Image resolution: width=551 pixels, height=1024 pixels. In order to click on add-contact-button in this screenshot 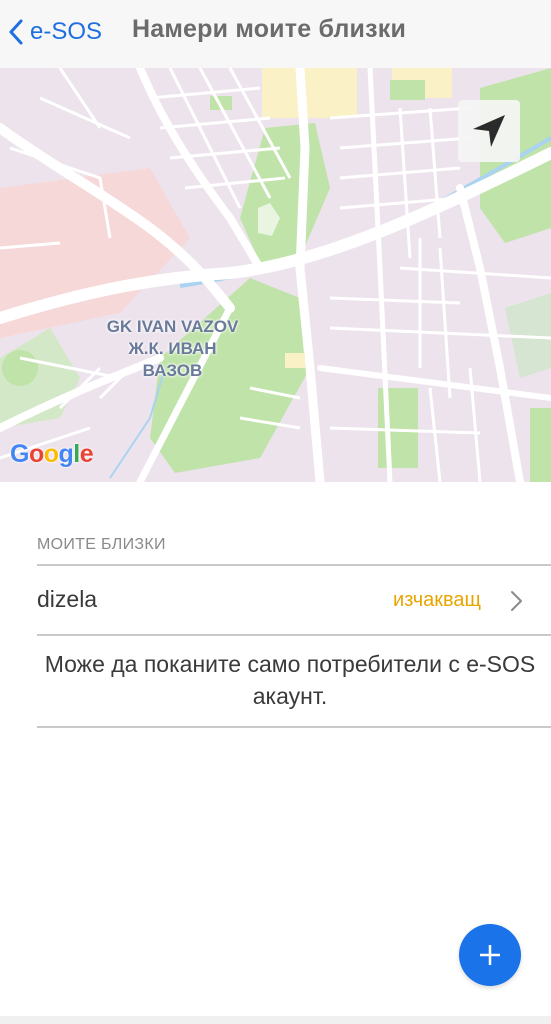, I will do `click(490, 955)`.